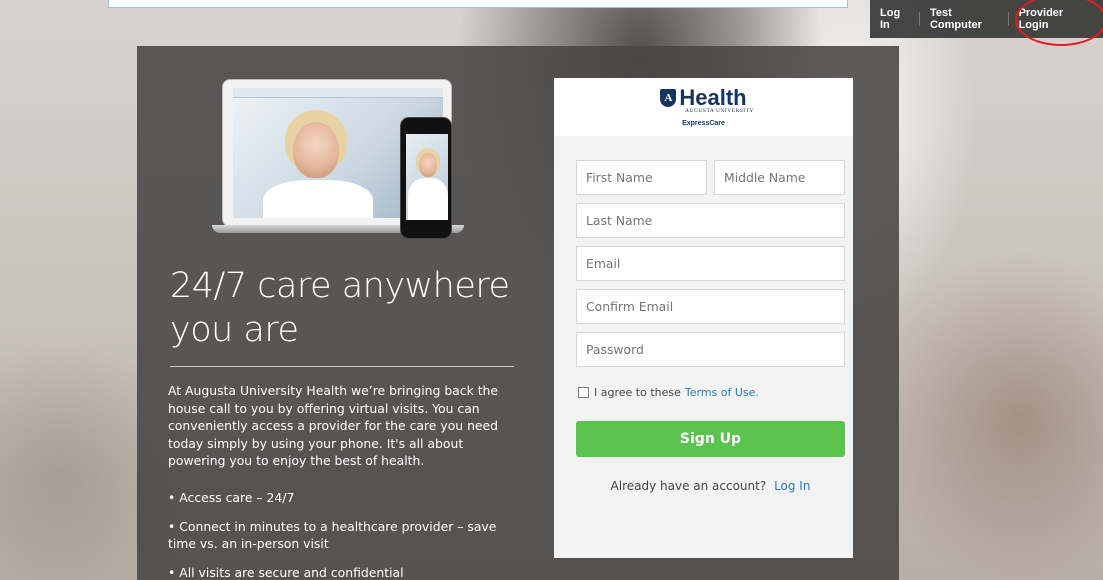 The width and height of the screenshot is (1103, 580). Describe the element at coordinates (779, 177) in the screenshot. I see `middle-name-field` at that location.